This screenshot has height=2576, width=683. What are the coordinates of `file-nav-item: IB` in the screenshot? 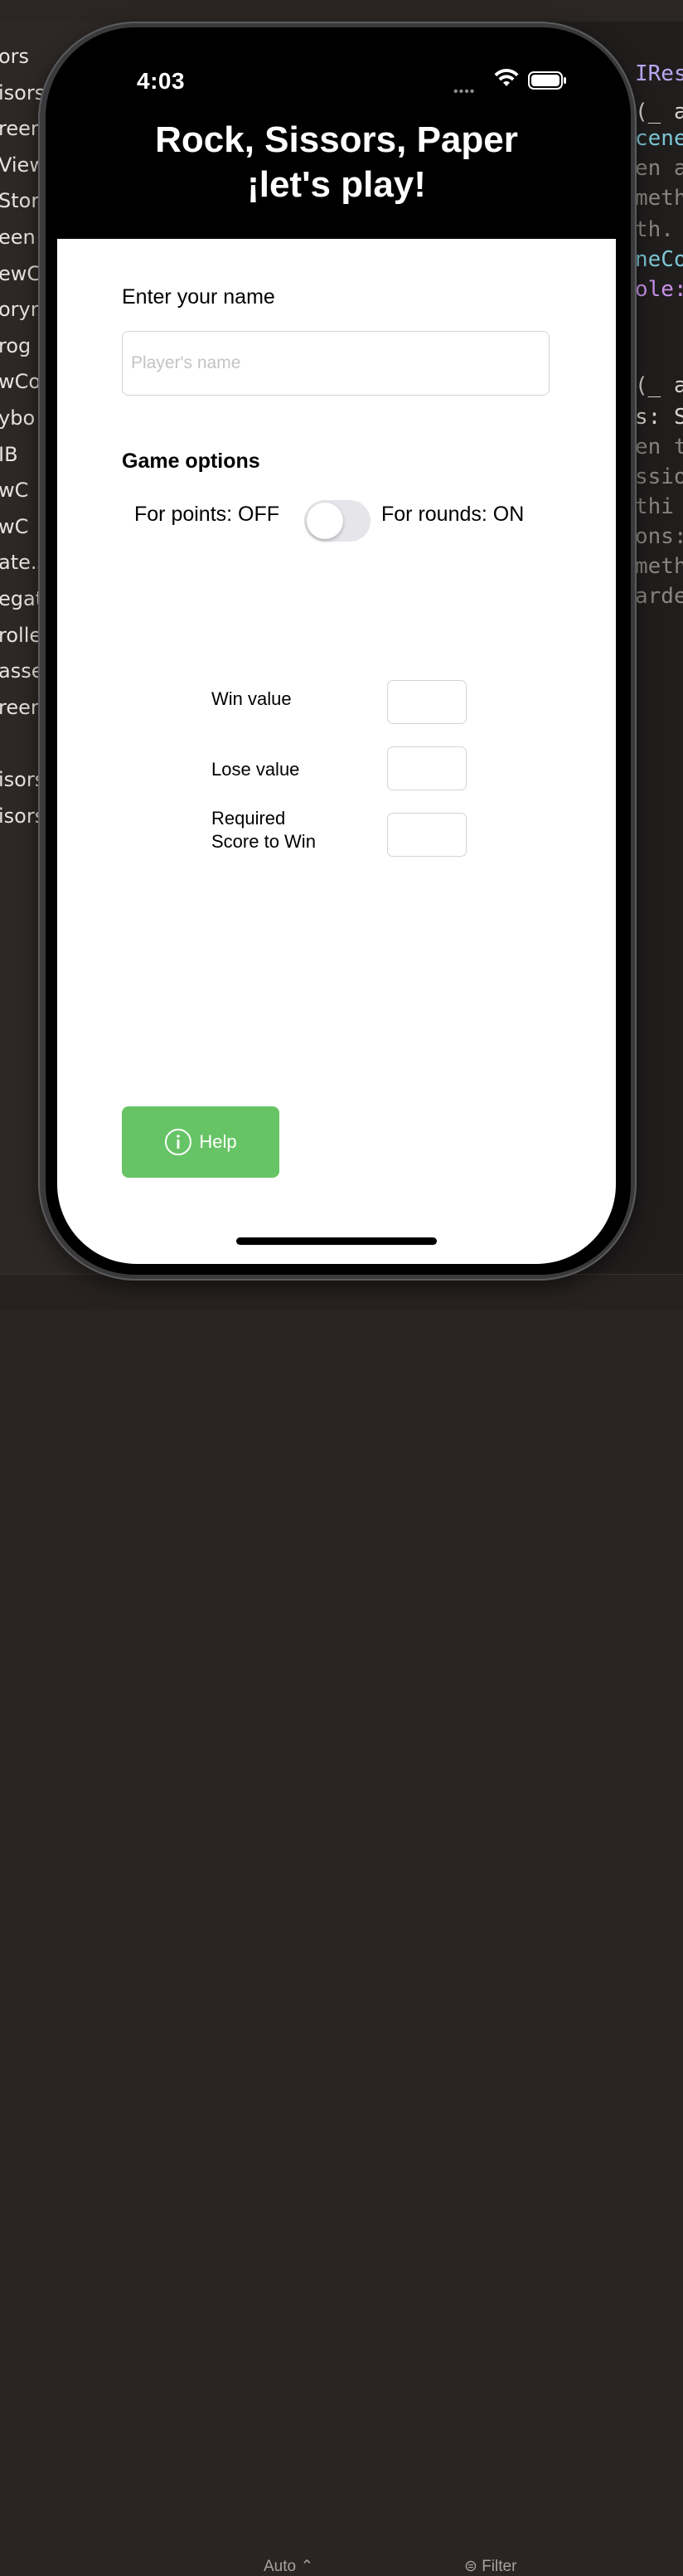 It's located at (9, 455).